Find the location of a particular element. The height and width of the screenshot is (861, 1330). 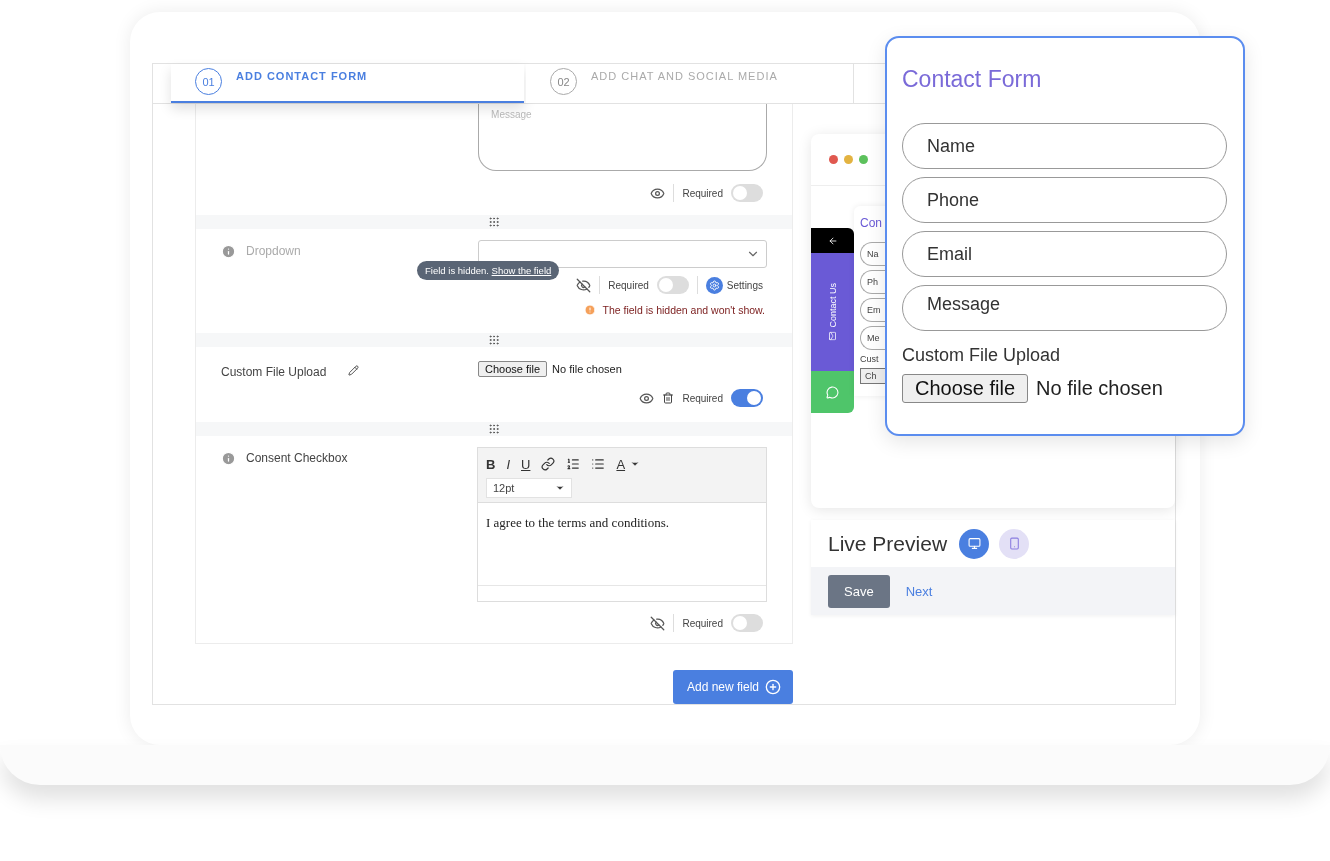

add-field-button: Add new field is located at coordinates (732, 687).